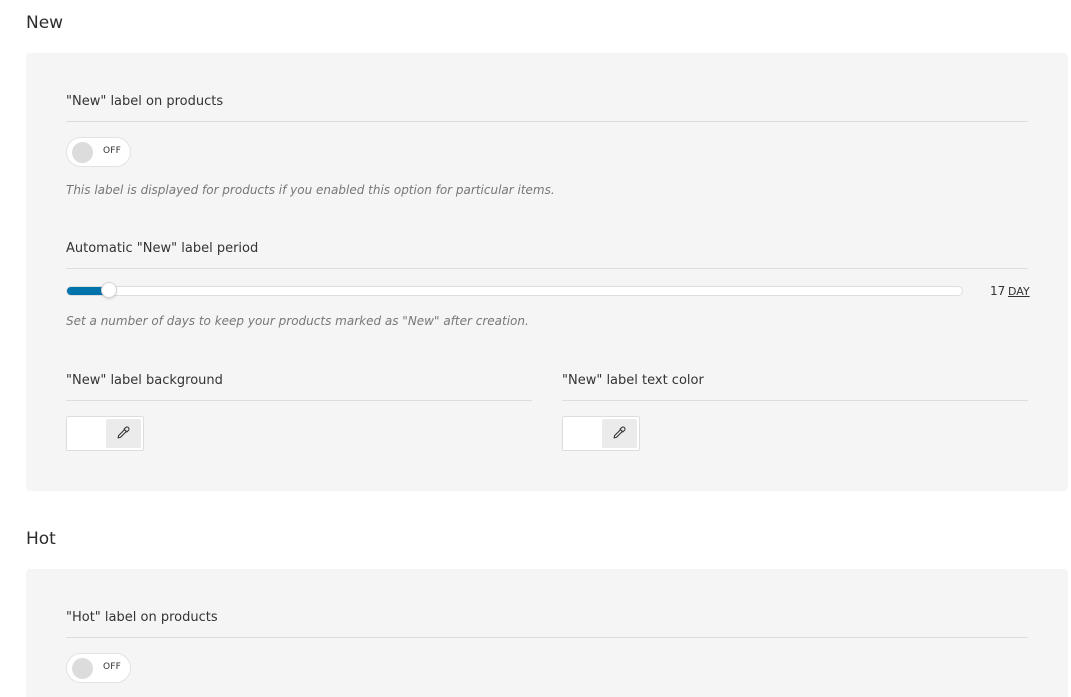 This screenshot has width=1071, height=697. I want to click on new-label-background-color-picker, so click(105, 433).